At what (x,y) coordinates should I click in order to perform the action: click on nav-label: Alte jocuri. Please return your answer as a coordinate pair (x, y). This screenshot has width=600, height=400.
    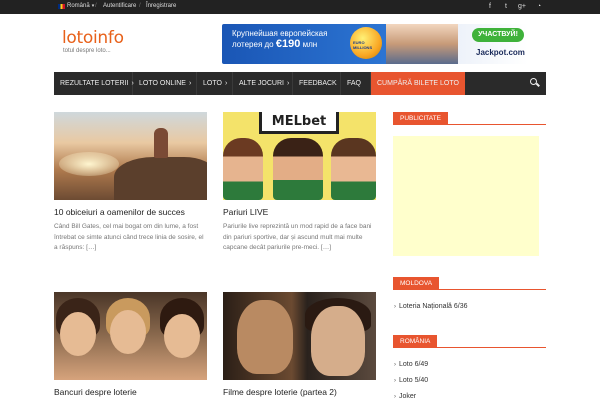
    Looking at the image, I should click on (261, 83).